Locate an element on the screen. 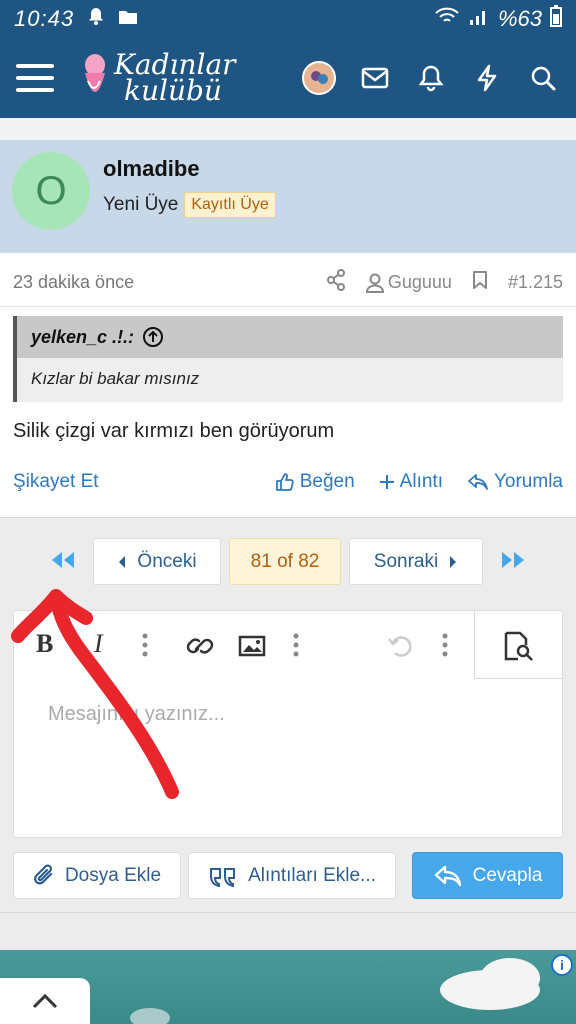 This screenshot has height=1024, width=576. author-title-row: Yeni Üye Kayıtlı Üye is located at coordinates (189, 205).